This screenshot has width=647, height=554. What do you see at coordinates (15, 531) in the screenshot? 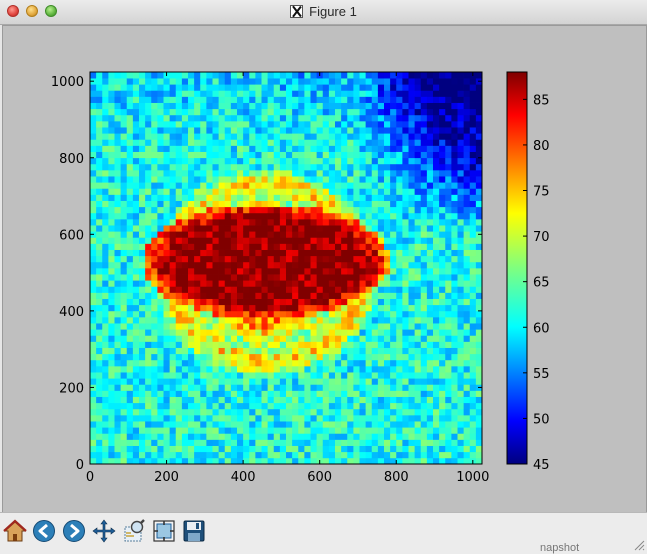
I see `home-button` at bounding box center [15, 531].